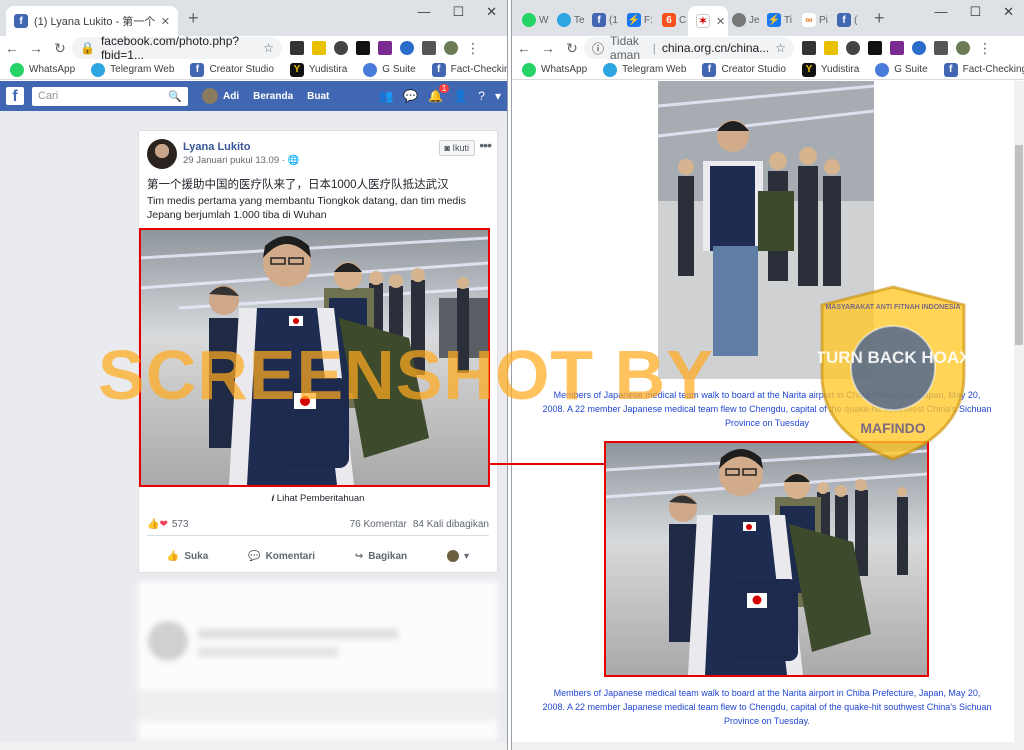 The image size is (1024, 750). What do you see at coordinates (318, 96) in the screenshot?
I see `create-link: Buat` at bounding box center [318, 96].